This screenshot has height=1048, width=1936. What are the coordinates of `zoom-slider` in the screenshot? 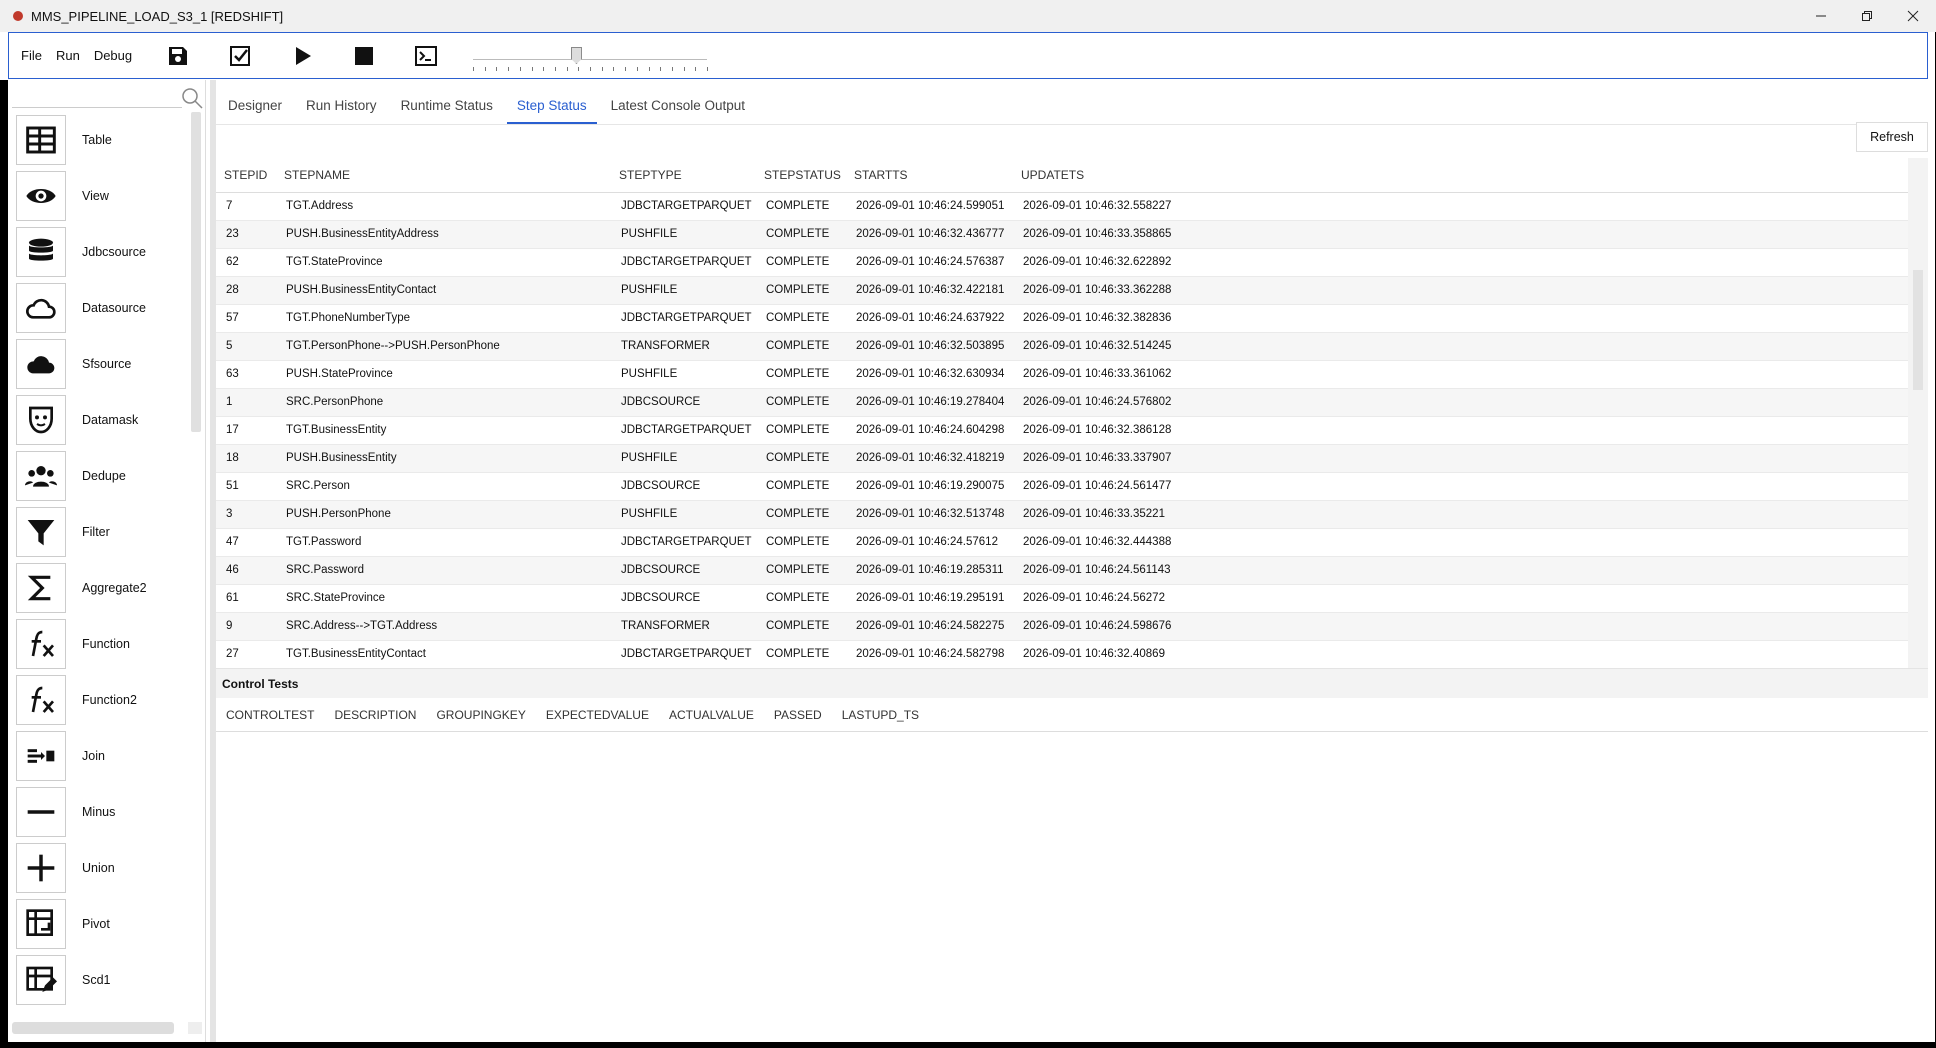 It's located at (590, 56).